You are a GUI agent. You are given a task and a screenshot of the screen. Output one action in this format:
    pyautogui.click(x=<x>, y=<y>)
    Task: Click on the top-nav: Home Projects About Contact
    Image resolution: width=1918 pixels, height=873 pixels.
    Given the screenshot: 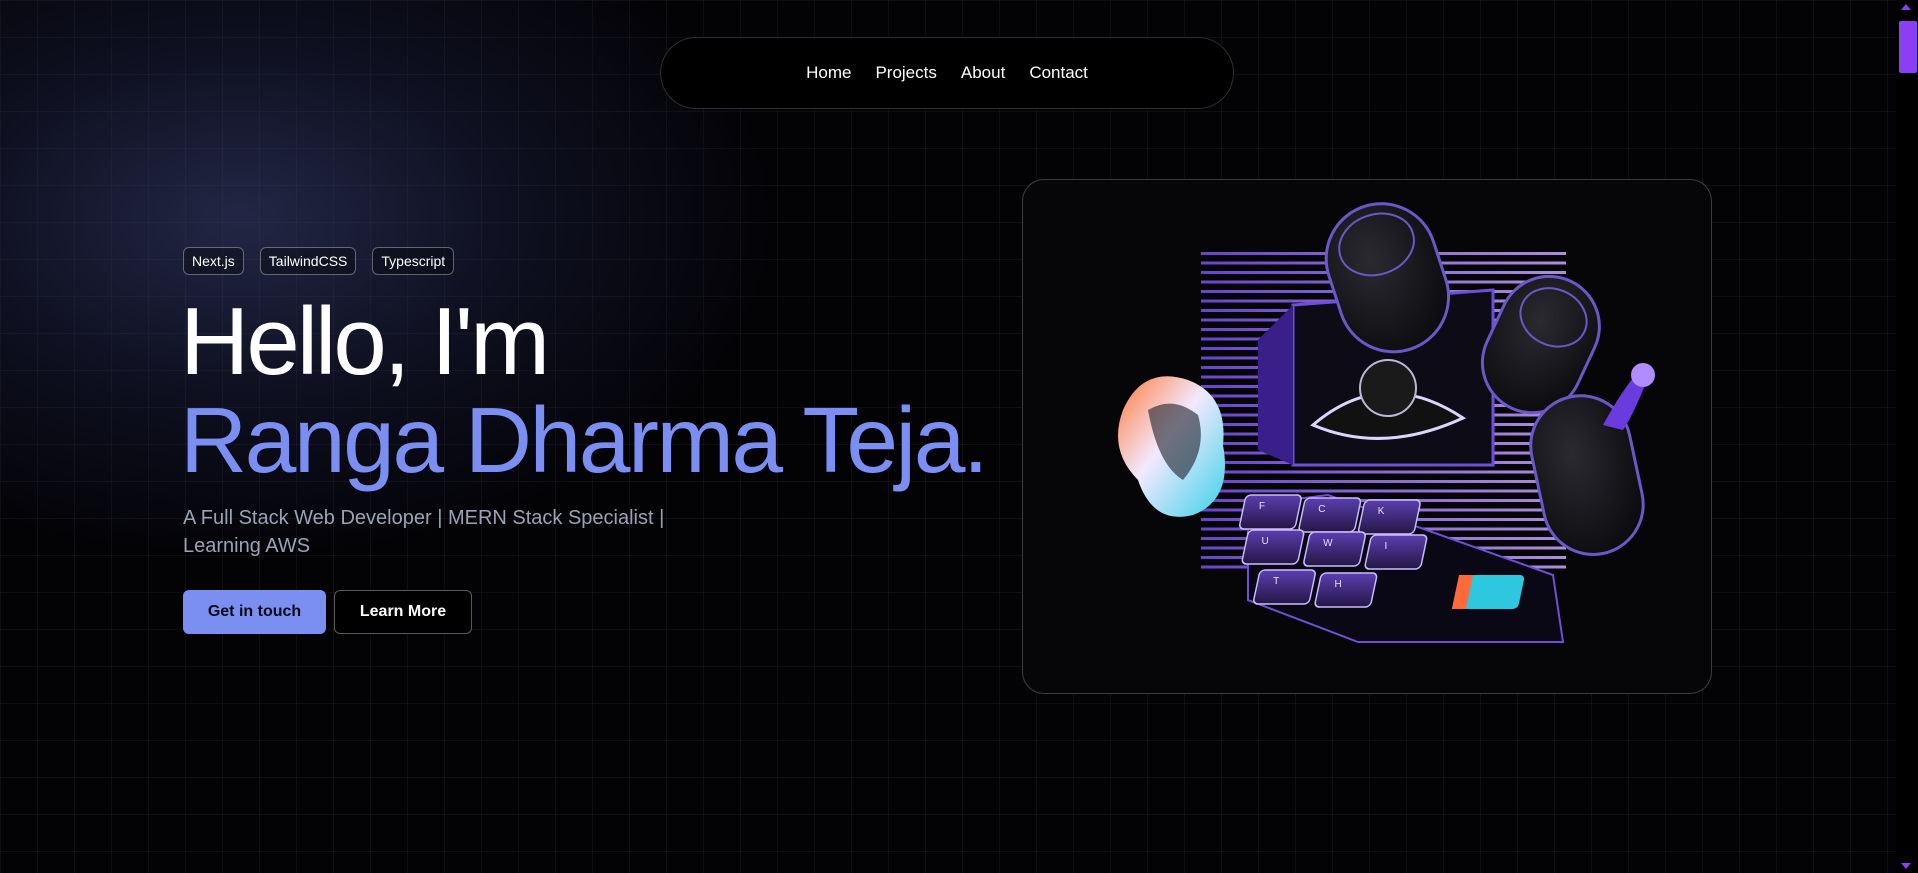 What is the action you would take?
    pyautogui.click(x=947, y=73)
    